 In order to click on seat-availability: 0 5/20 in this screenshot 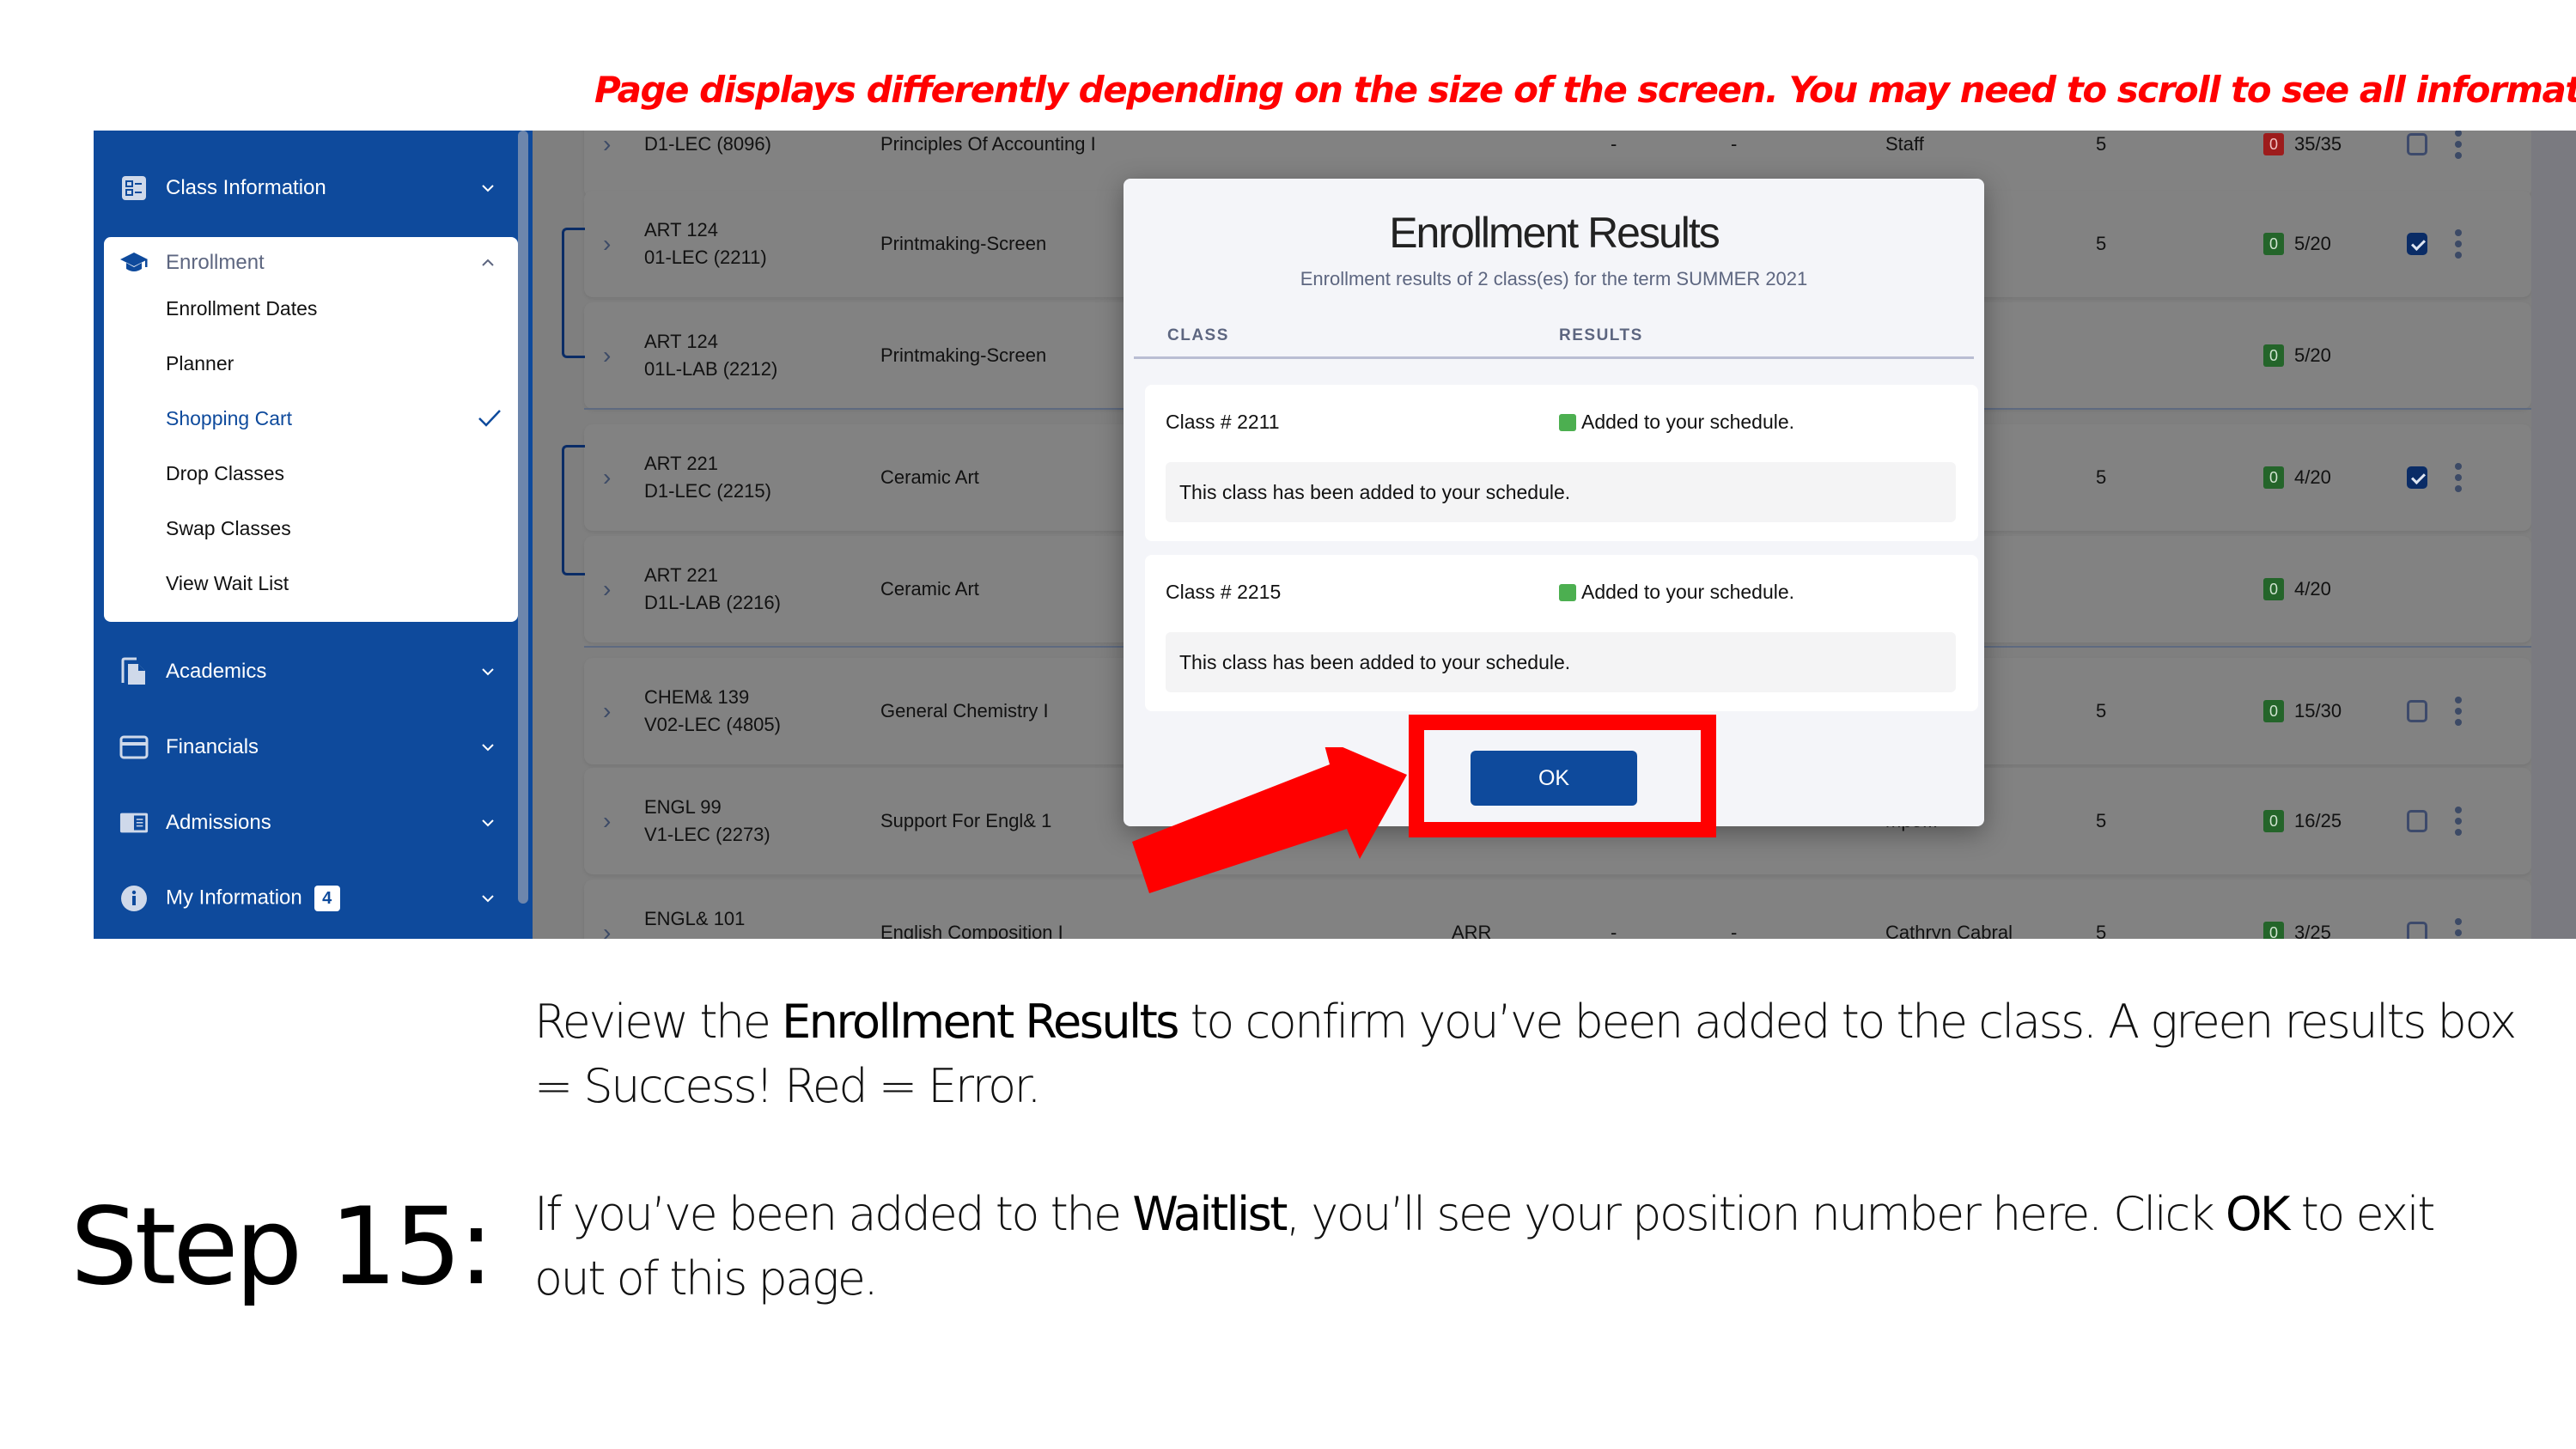, I will do `click(2297, 355)`.